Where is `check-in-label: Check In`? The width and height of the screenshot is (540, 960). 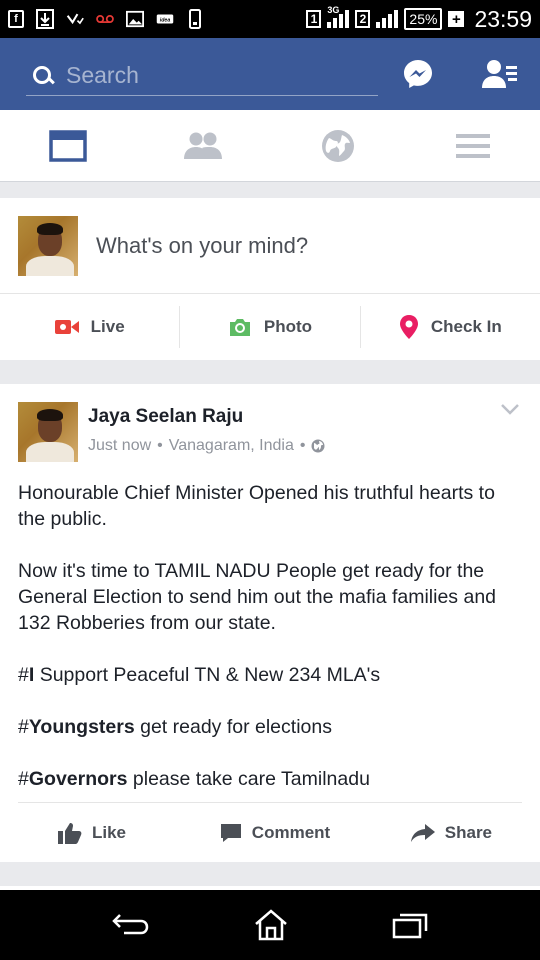
check-in-label: Check In is located at coordinates (466, 326).